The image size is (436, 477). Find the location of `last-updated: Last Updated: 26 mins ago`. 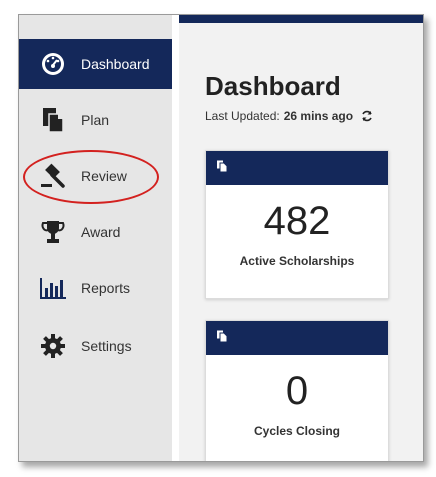

last-updated: Last Updated: 26 mins ago is located at coordinates (289, 116).